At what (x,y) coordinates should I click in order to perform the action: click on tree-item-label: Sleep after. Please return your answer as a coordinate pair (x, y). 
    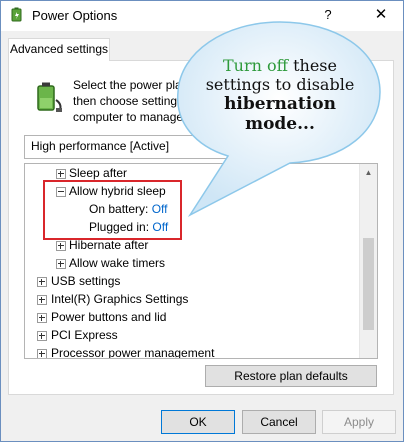
    Looking at the image, I should click on (98, 173).